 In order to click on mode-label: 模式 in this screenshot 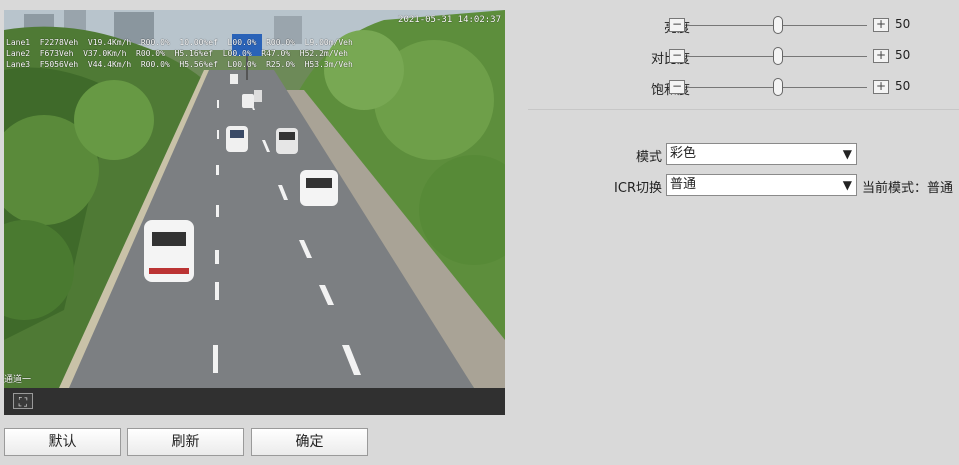, I will do `click(648, 157)`.